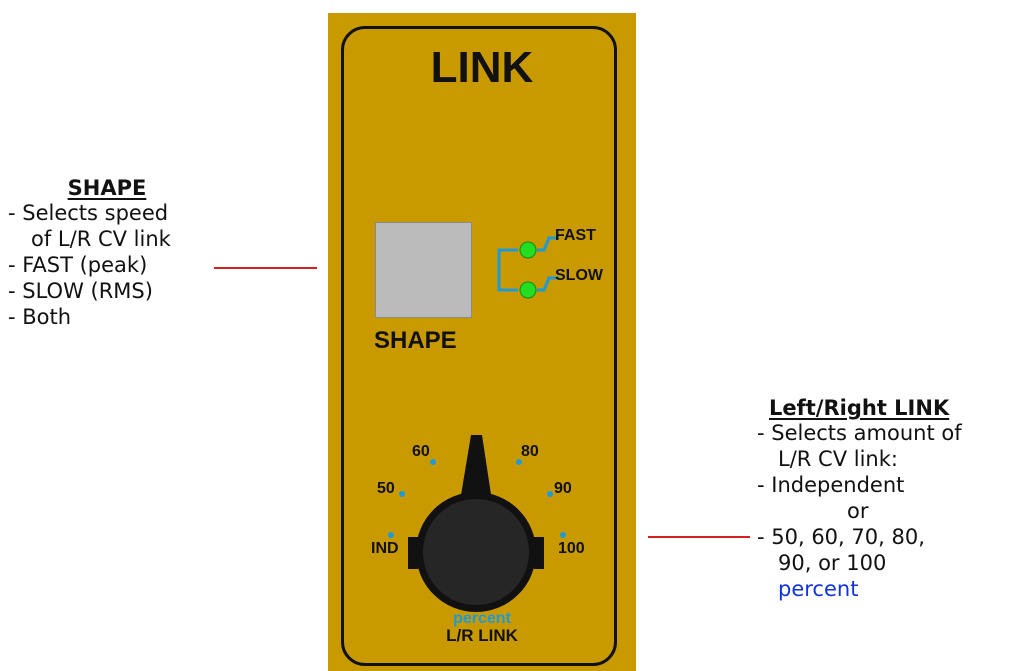 The width and height of the screenshot is (1015, 671). What do you see at coordinates (571, 548) in the screenshot?
I see `knob-label-100: 100` at bounding box center [571, 548].